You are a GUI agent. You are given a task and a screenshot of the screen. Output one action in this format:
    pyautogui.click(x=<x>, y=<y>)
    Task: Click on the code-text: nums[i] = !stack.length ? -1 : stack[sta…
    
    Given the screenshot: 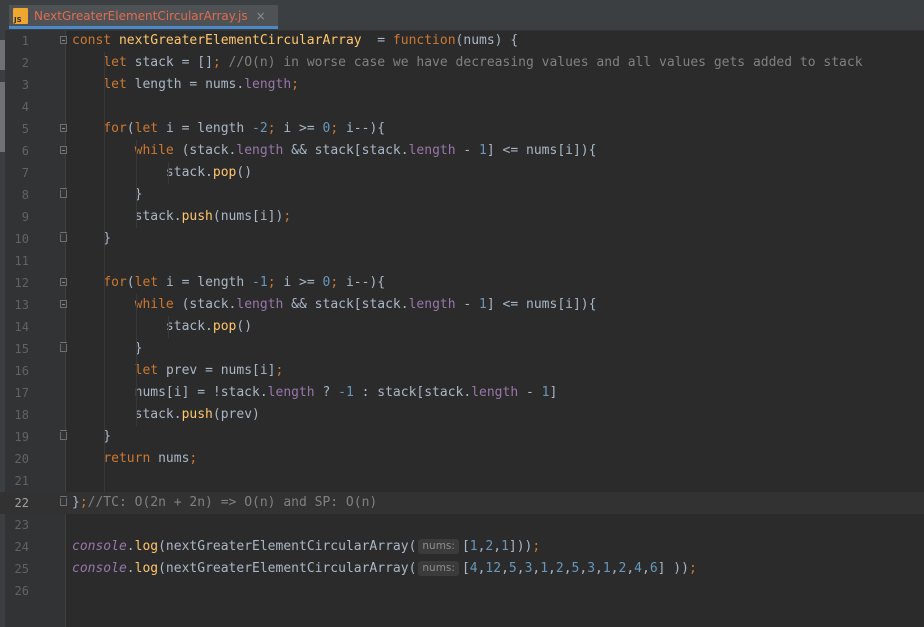 What is the action you would take?
    pyautogui.click(x=315, y=393)
    